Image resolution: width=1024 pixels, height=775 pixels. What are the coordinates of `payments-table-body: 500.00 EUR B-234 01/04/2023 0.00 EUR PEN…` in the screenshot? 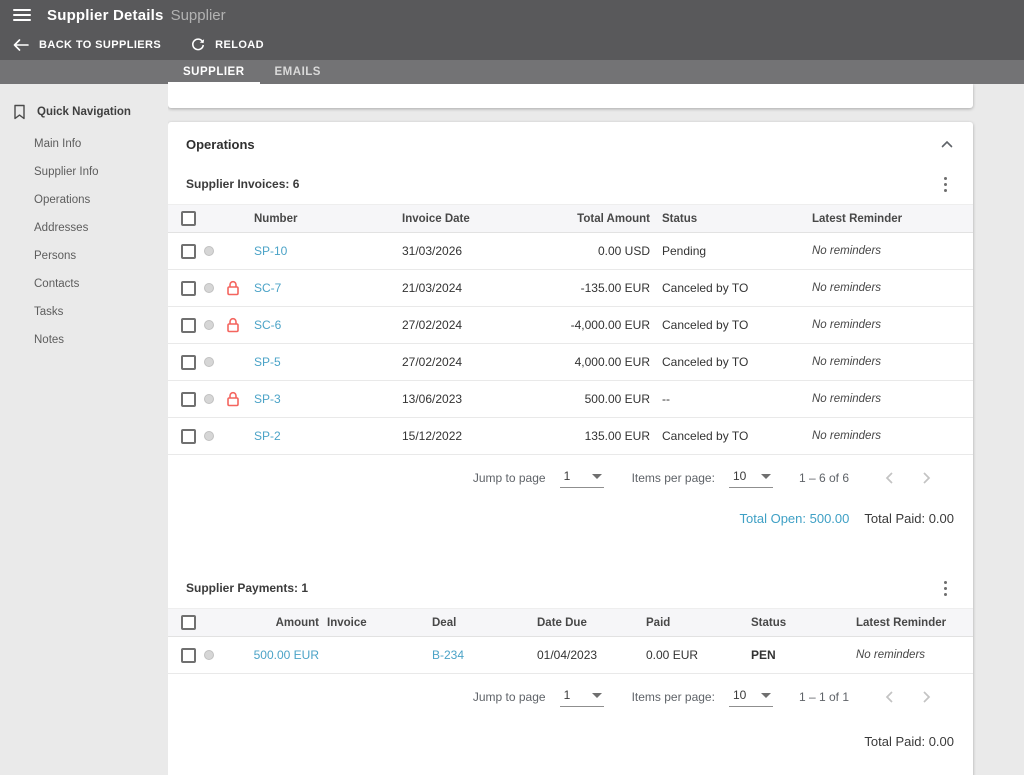 It's located at (570, 655).